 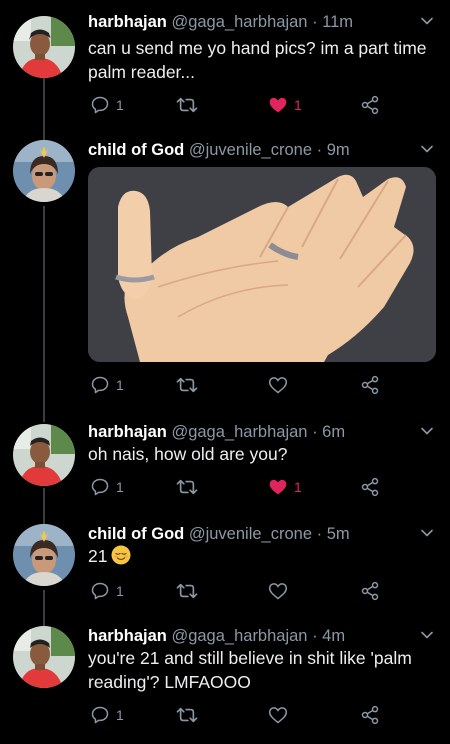 I want to click on tweet-header: harbhajan @gaga_harbhajan · 4m, so click(x=249, y=636).